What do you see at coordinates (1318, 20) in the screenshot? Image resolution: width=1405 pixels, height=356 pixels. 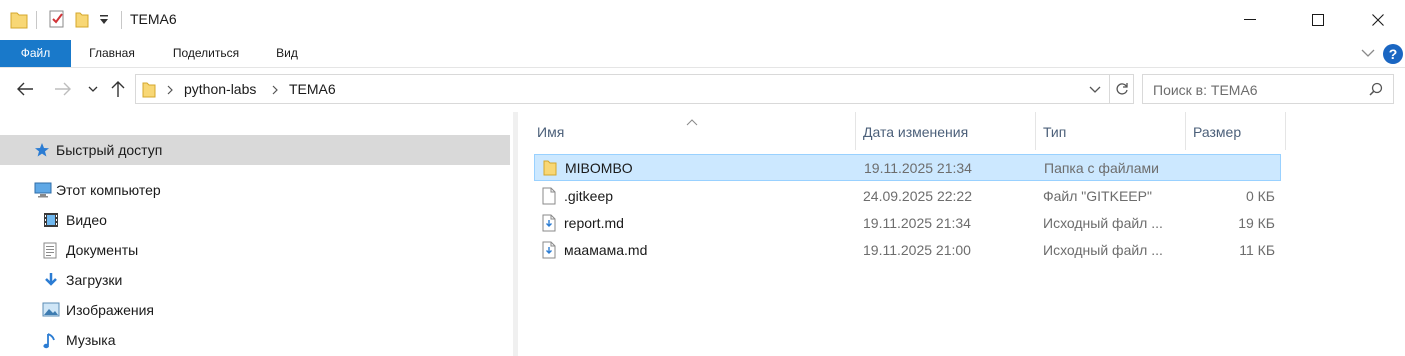 I see `maximize-button` at bounding box center [1318, 20].